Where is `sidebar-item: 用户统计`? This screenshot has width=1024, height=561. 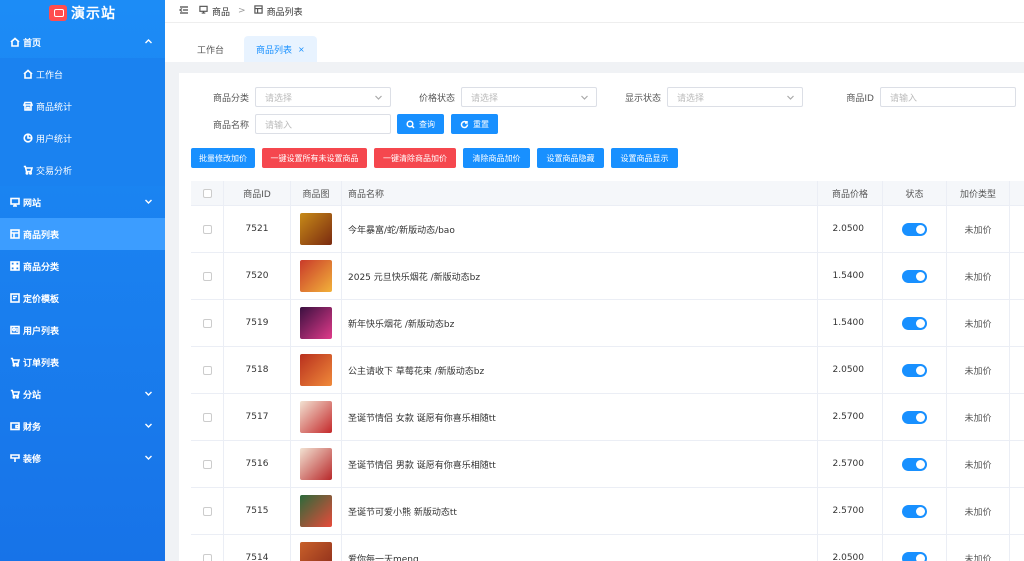 sidebar-item: 用户统计 is located at coordinates (82, 138).